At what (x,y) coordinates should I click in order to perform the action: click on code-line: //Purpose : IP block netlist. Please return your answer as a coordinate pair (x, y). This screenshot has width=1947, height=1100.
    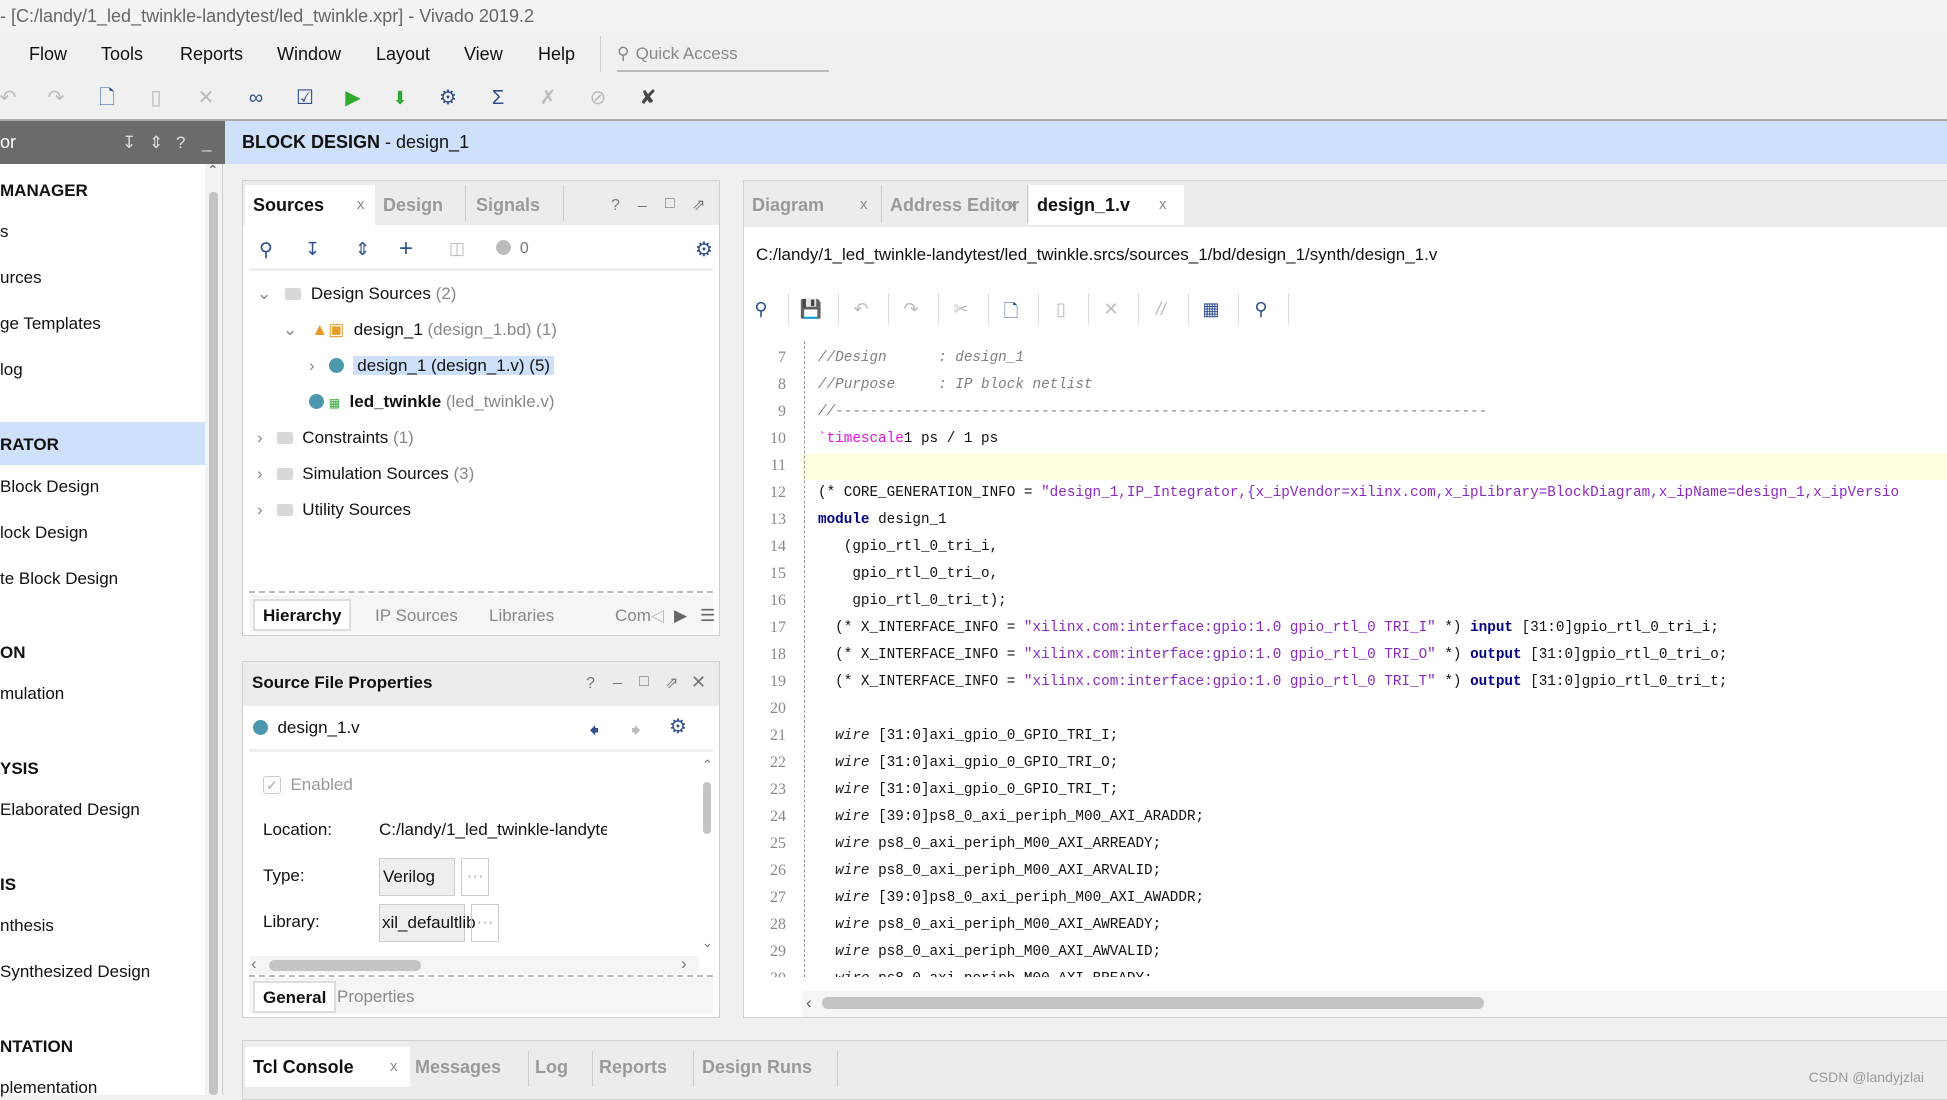
    Looking at the image, I should click on (955, 385).